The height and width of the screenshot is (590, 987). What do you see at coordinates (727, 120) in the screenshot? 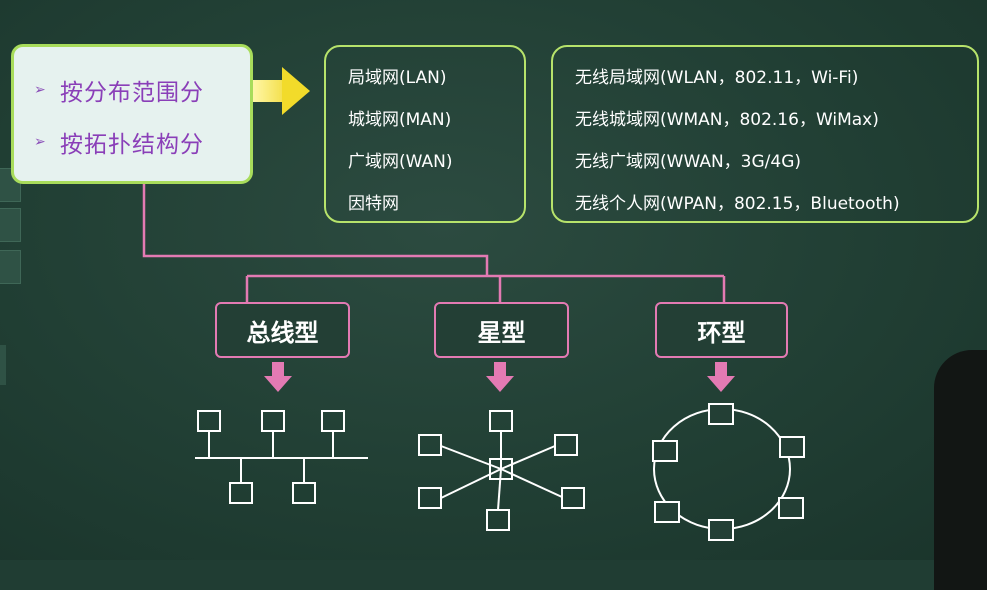
I see `wireless-item-wman: 无线城域网(WMAN，802.16，WiMax)` at bounding box center [727, 120].